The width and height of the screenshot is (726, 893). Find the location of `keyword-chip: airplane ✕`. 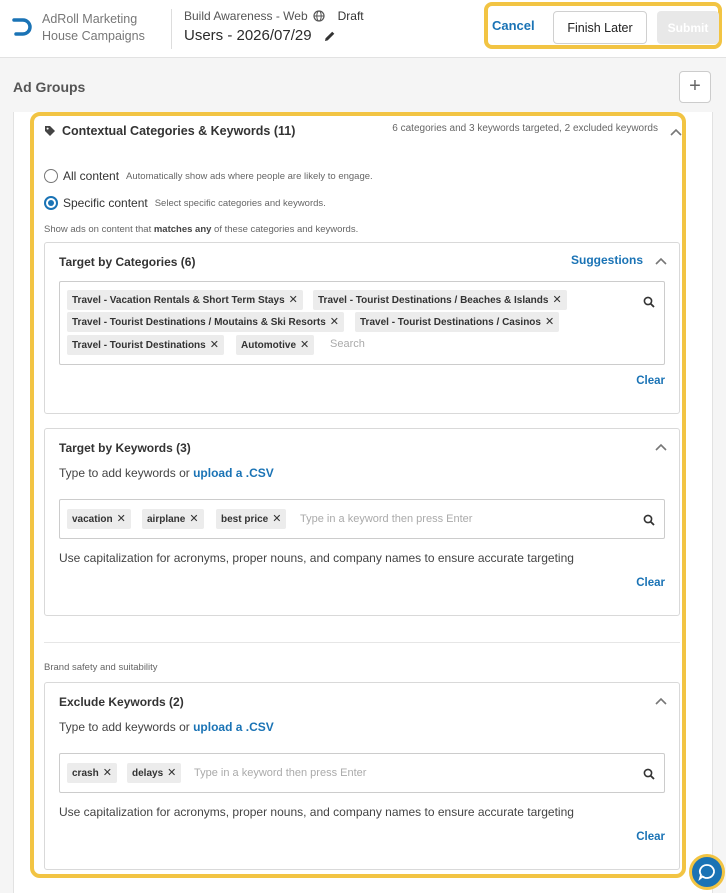

keyword-chip: airplane ✕ is located at coordinates (173, 519).